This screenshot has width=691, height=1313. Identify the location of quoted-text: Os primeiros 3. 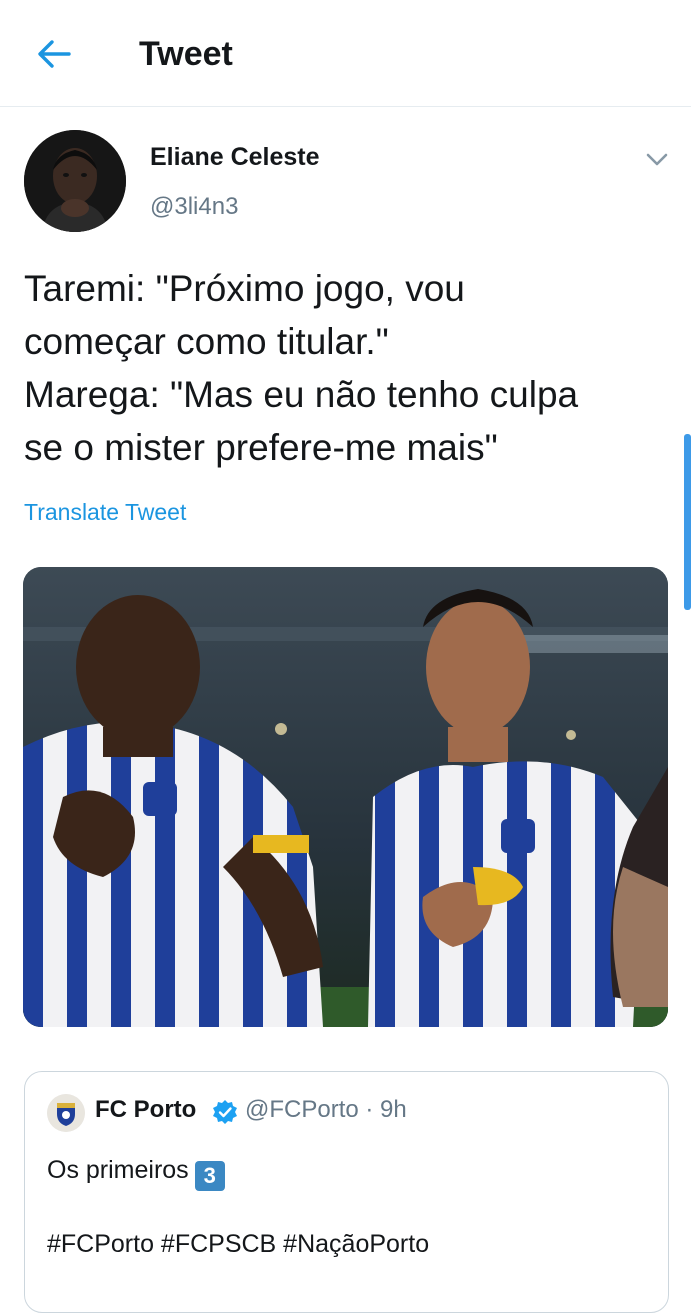
(136, 1173).